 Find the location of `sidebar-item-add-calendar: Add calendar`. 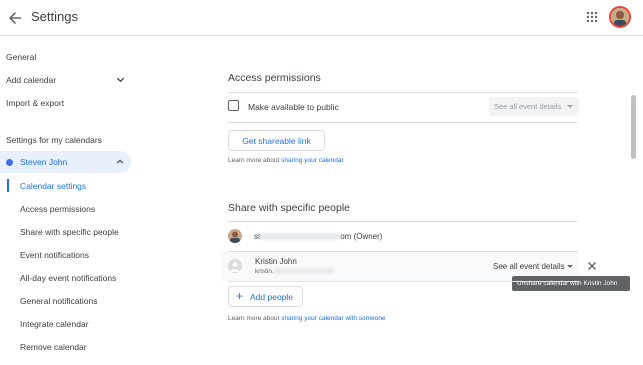

sidebar-item-add-calendar: Add calendar is located at coordinates (31, 80).